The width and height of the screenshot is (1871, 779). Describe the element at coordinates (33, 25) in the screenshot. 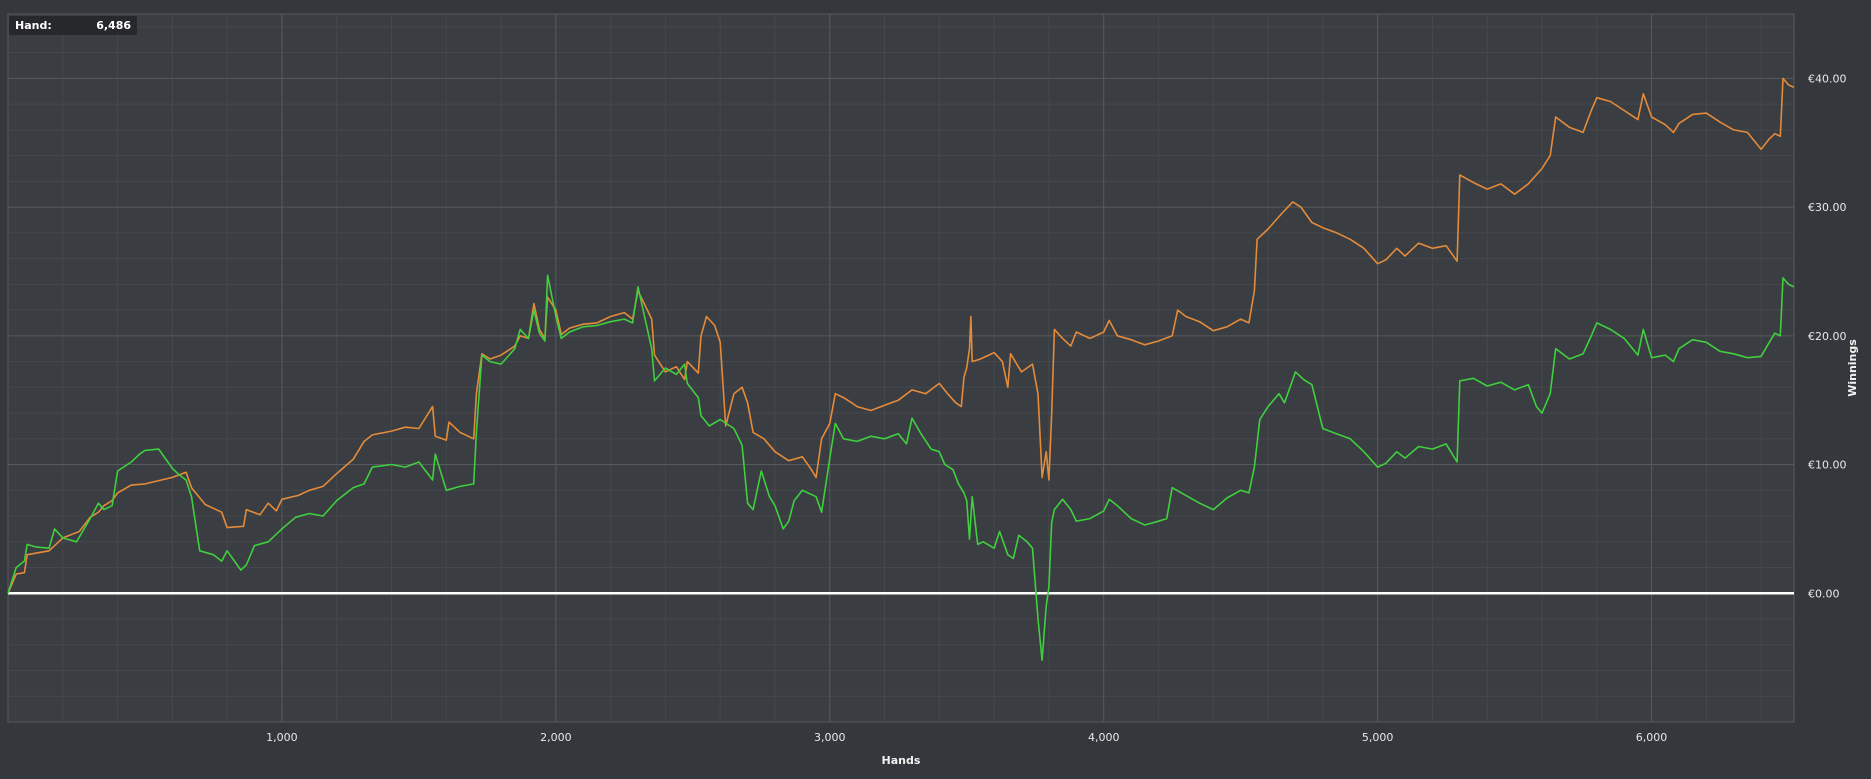

I see `hand-label: Hand:` at that location.